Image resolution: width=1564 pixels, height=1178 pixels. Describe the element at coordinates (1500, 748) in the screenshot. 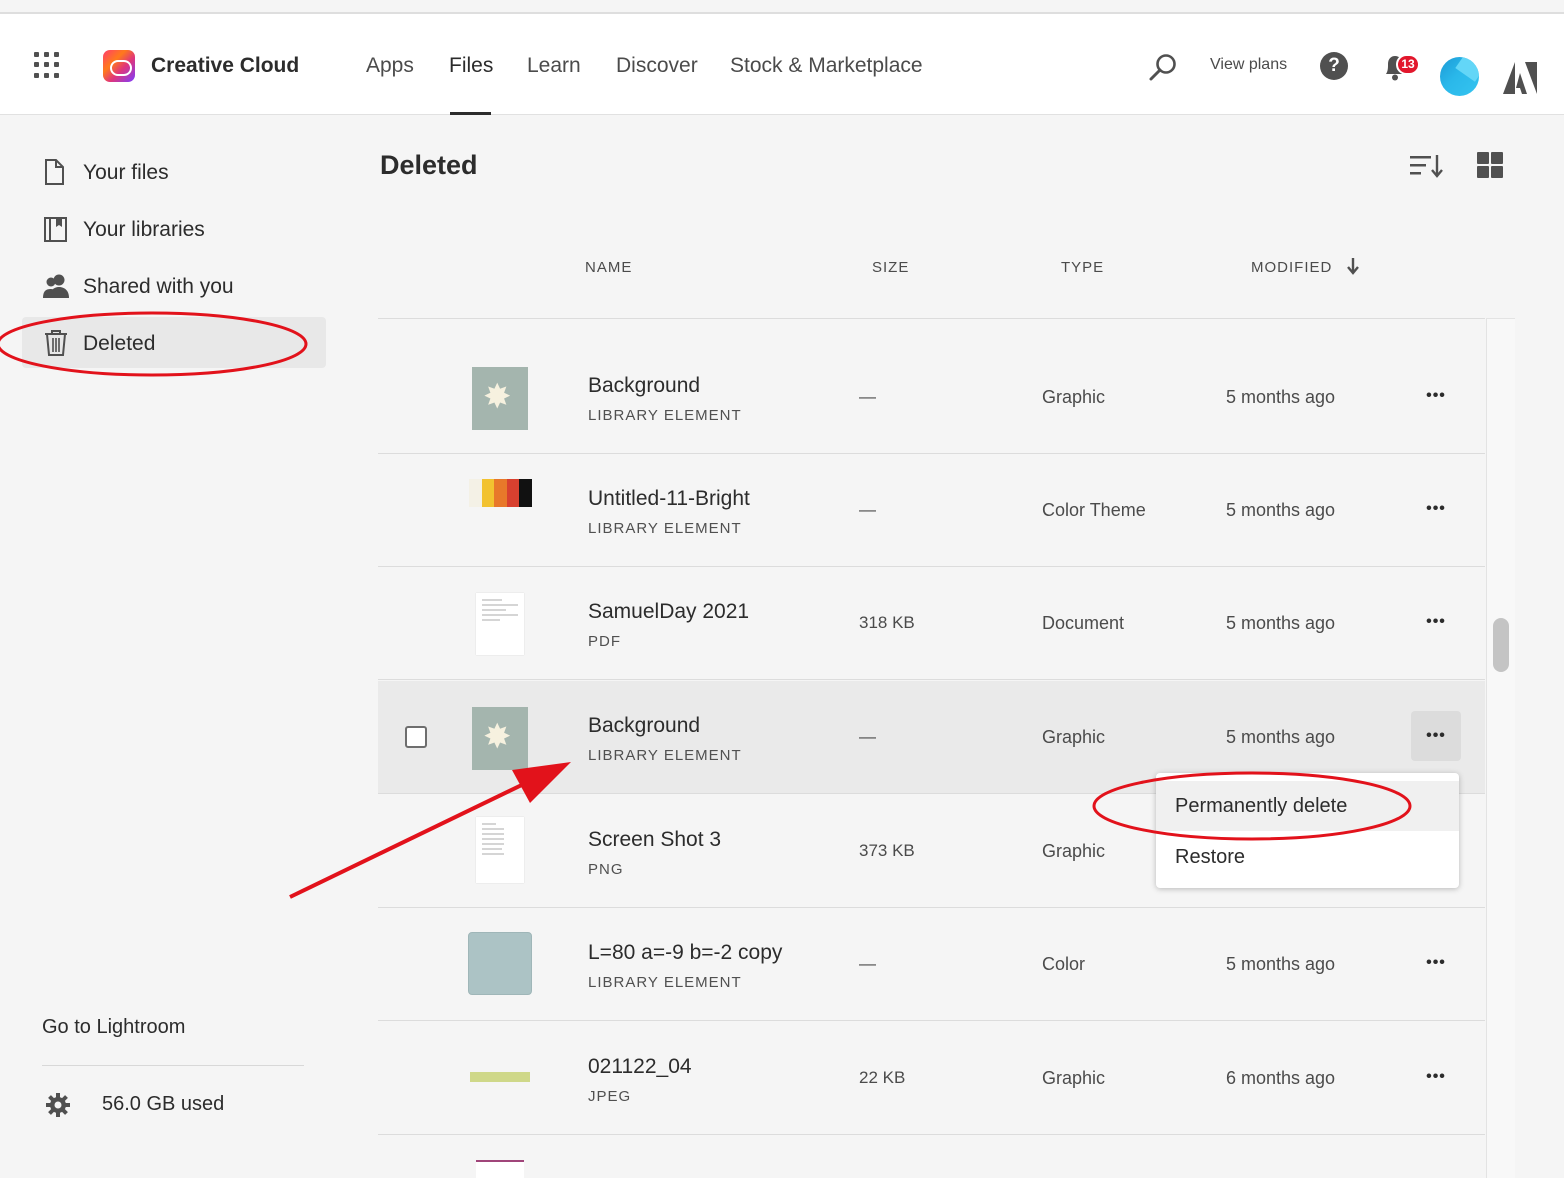

I see `scrollbar-track` at that location.